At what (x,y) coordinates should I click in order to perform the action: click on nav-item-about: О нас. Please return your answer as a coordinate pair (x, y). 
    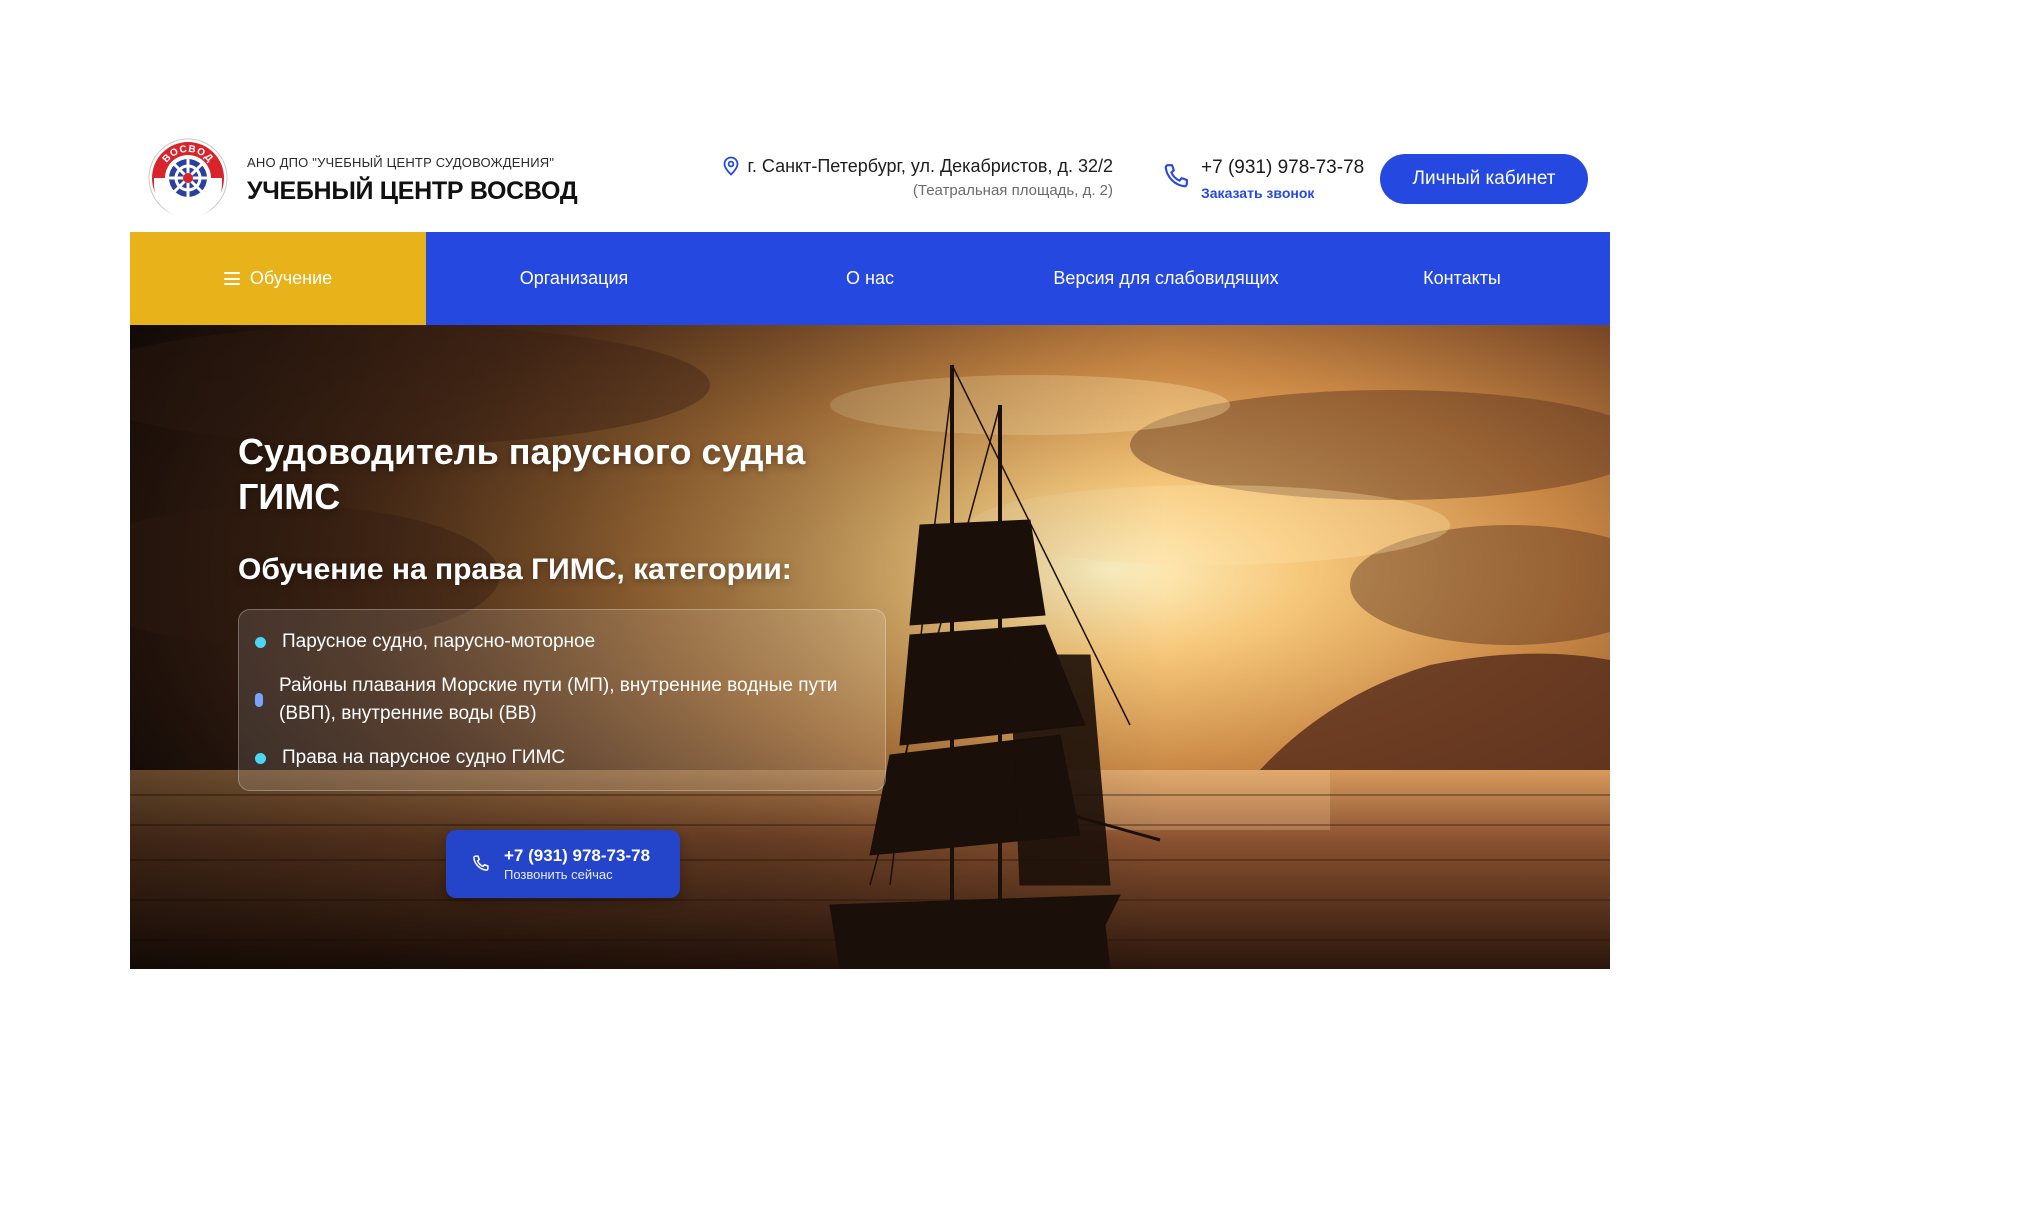
    Looking at the image, I should click on (870, 278).